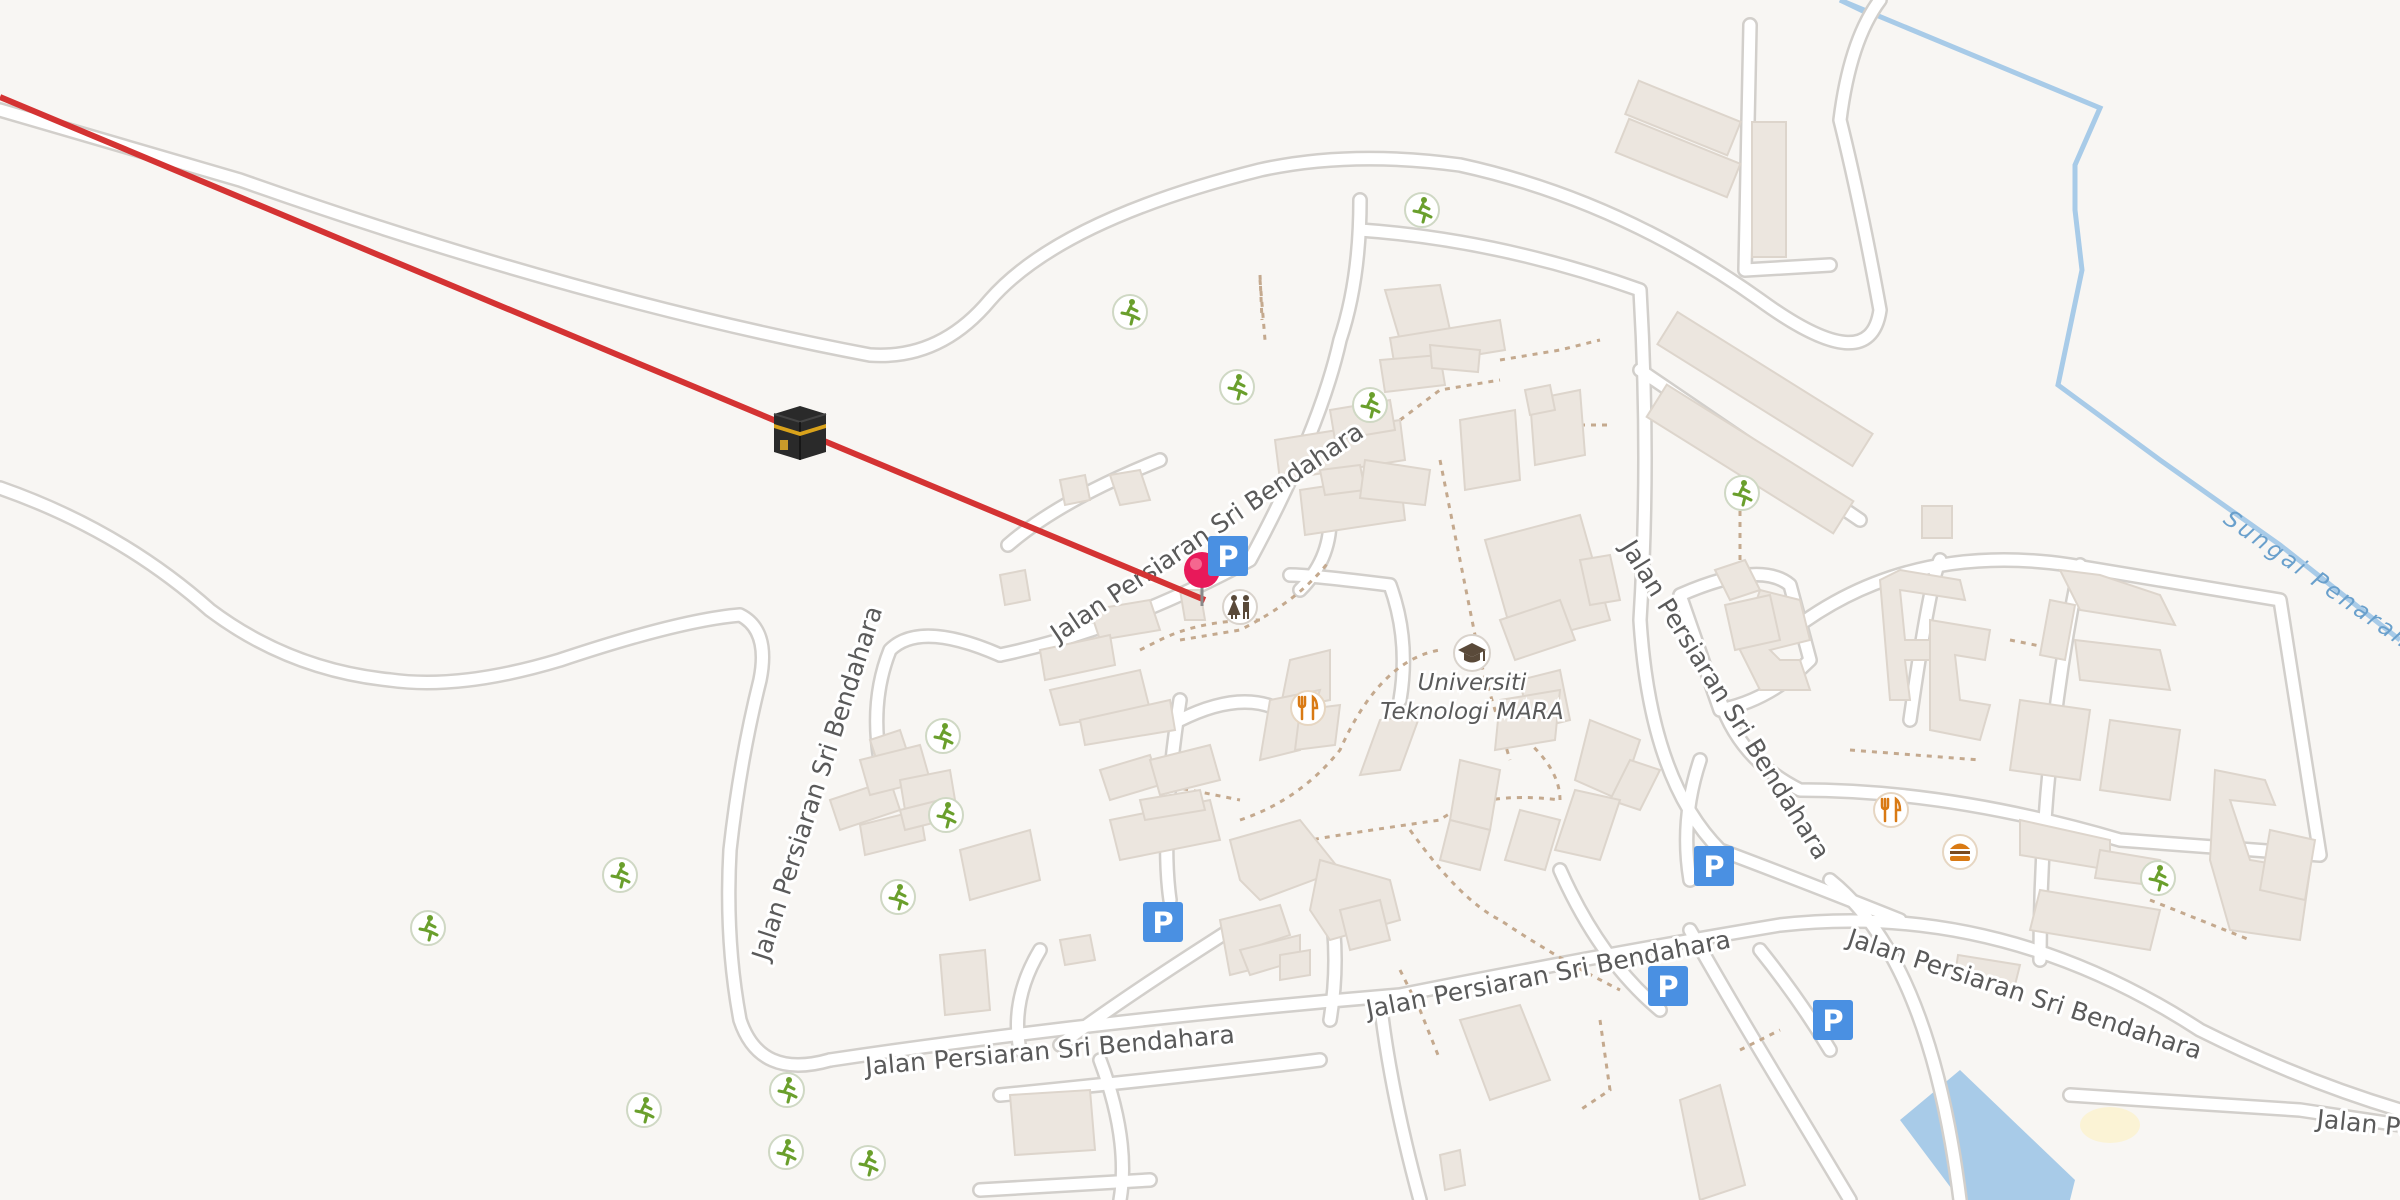 This screenshot has height=1200, width=2400. Describe the element at coordinates (1472, 683) in the screenshot. I see `university-label-line1: Universiti` at that location.